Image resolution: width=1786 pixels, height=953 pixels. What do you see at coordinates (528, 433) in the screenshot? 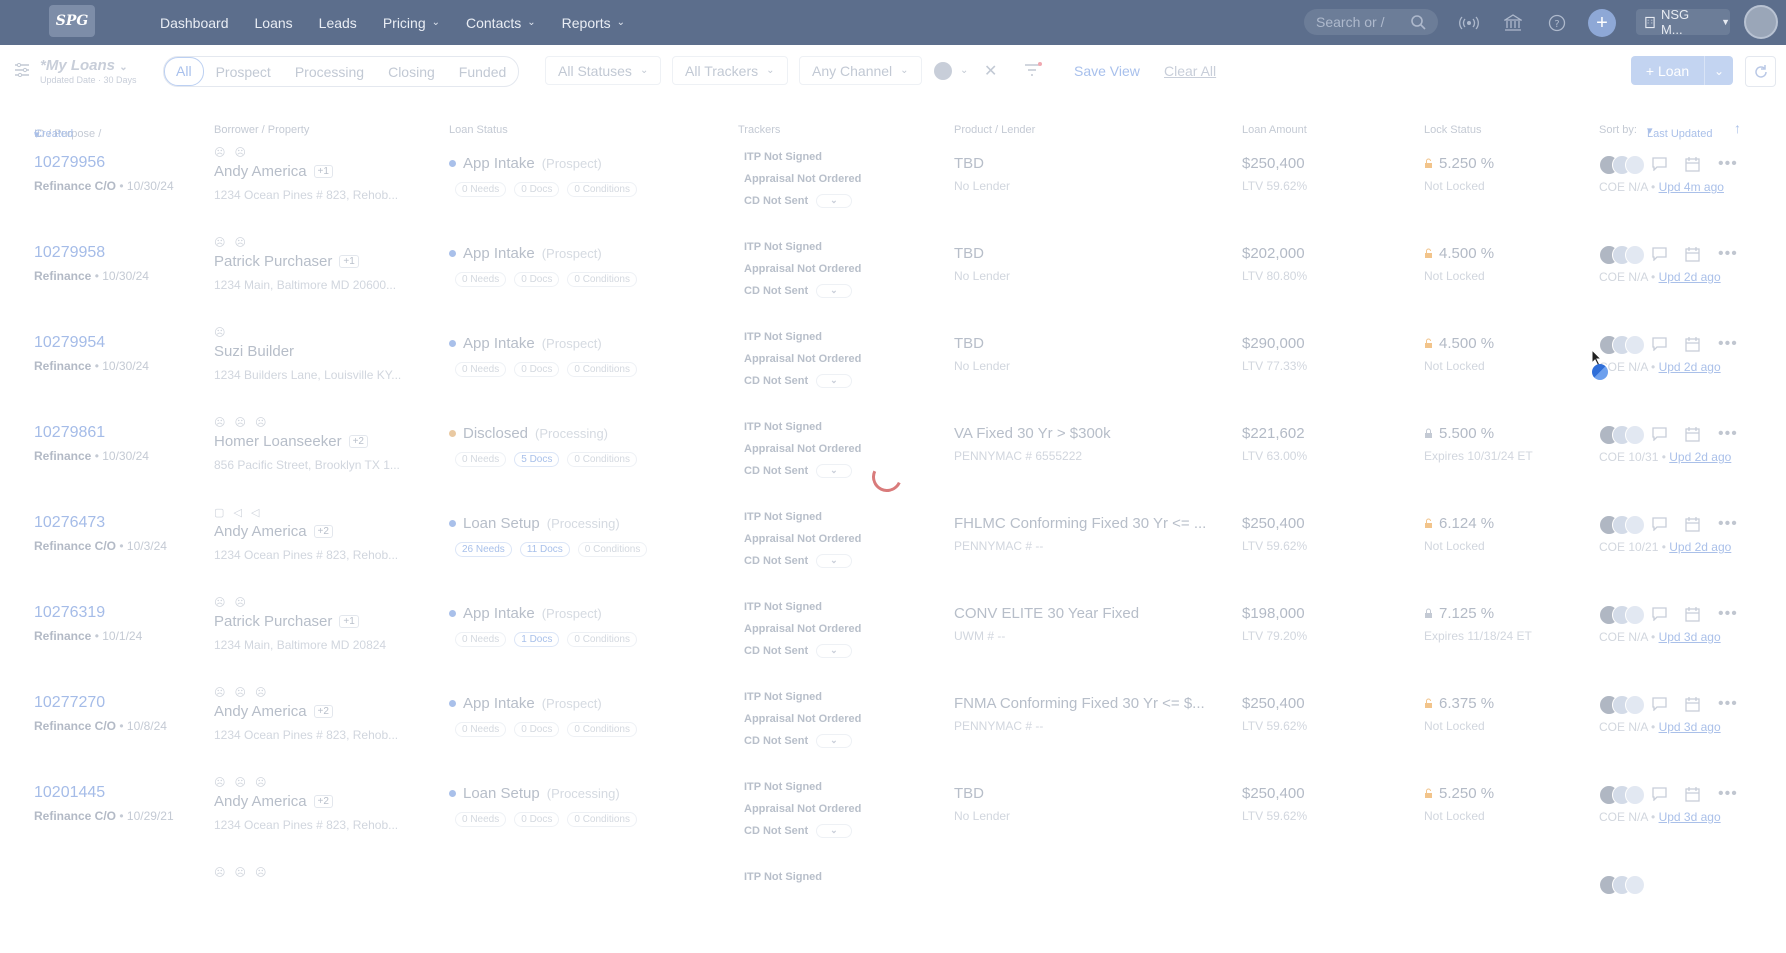
I see `loan-status: Disclosed (Processing)` at bounding box center [528, 433].